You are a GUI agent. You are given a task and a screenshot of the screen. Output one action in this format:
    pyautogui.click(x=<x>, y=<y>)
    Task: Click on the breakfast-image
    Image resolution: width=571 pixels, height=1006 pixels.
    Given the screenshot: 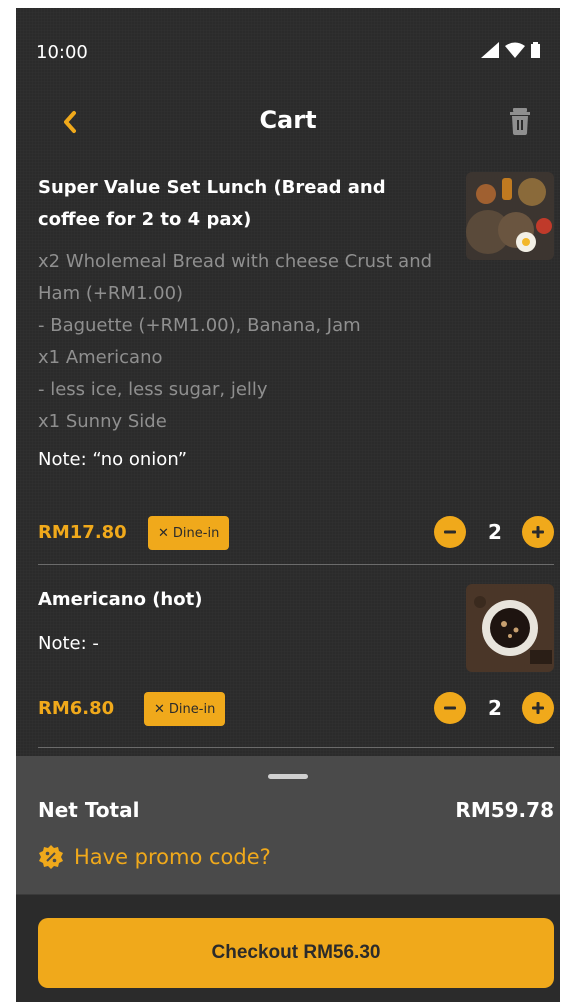 What is the action you would take?
    pyautogui.click(x=510, y=216)
    